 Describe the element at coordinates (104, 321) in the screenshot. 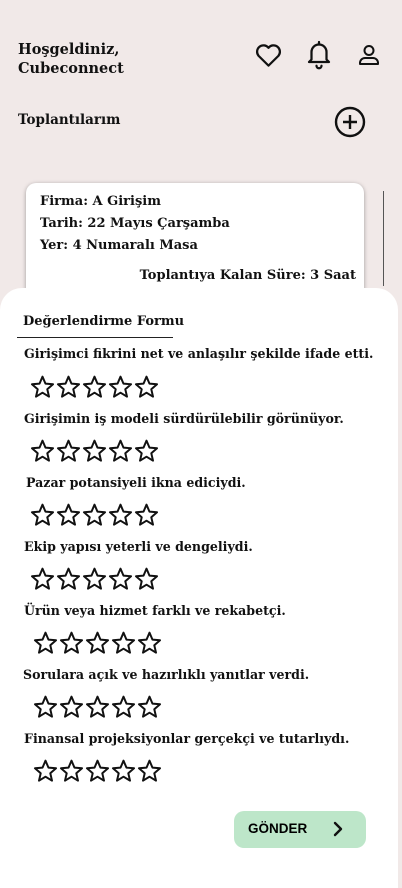

I see `form-title: Değerlendirme Formu` at that location.